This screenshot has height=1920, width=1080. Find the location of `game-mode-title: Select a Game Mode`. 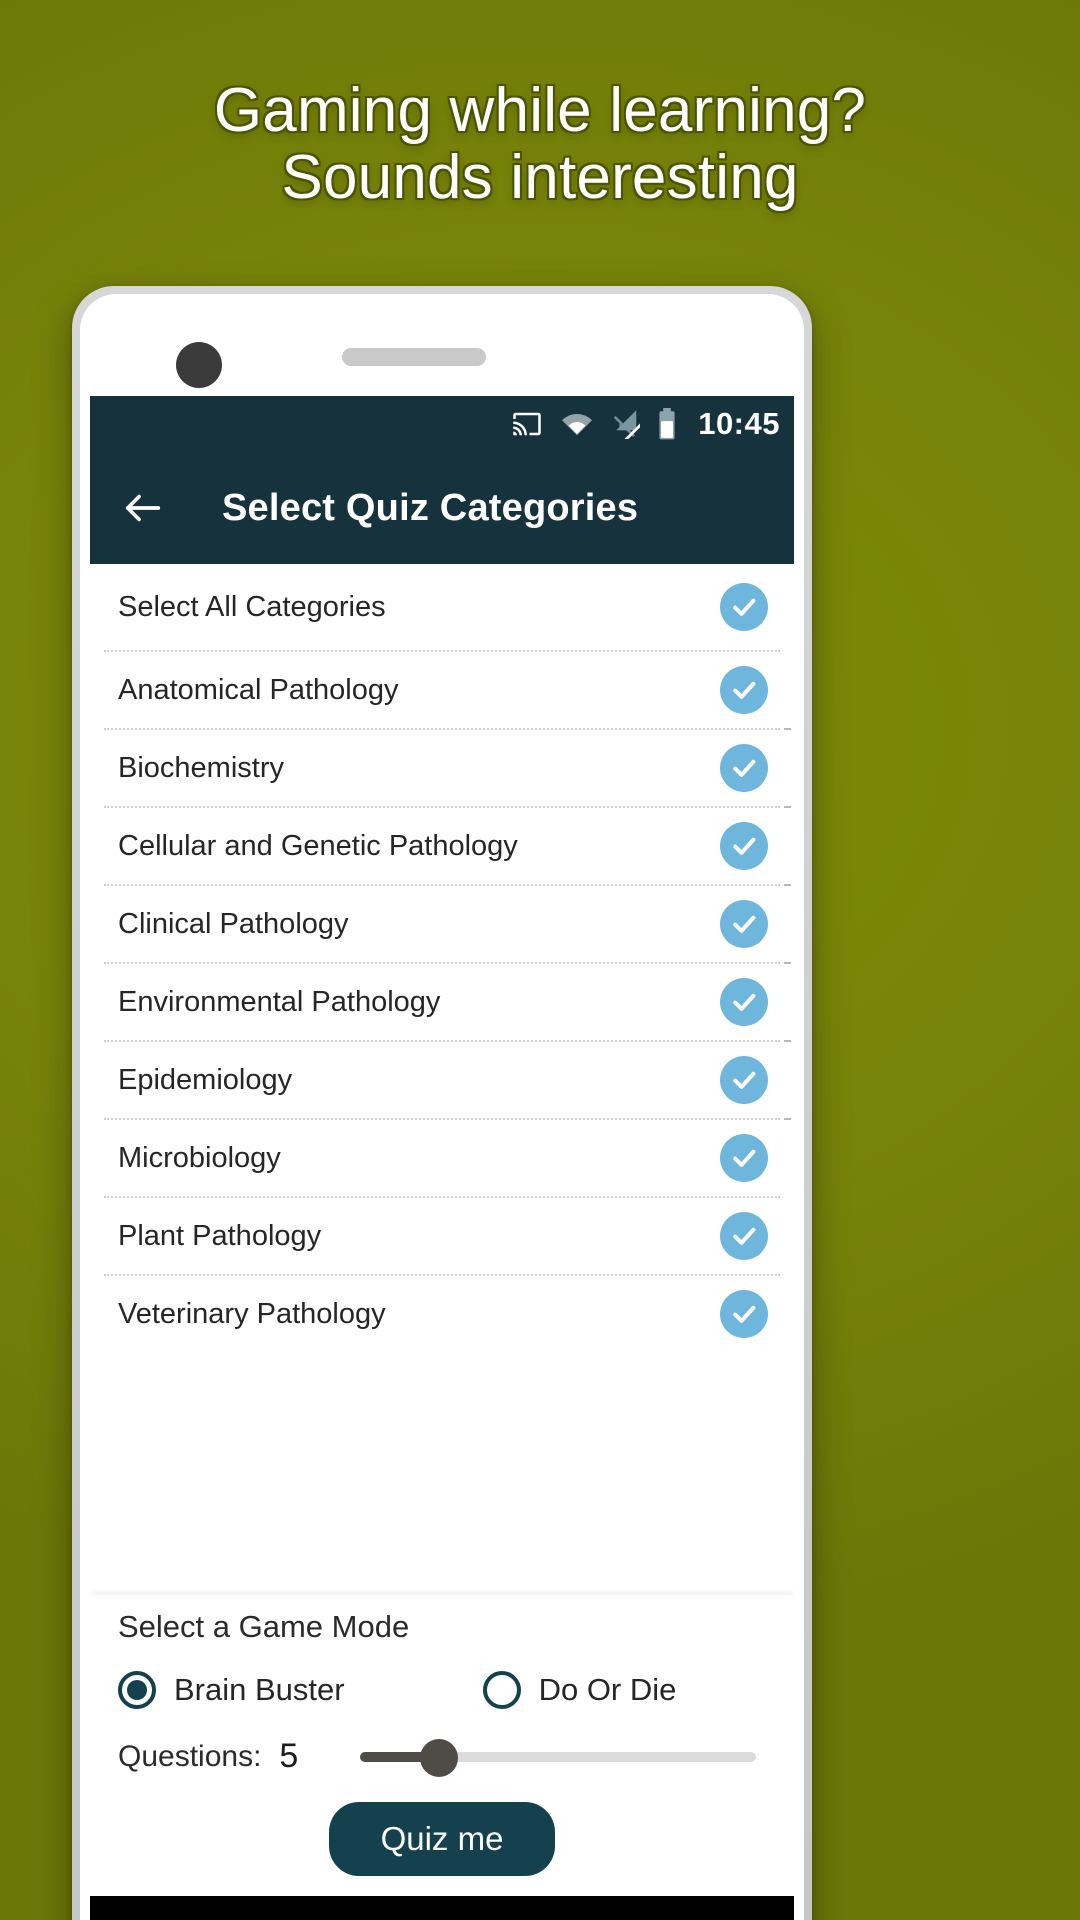

game-mode-title: Select a Game Mode is located at coordinates (264, 1626).